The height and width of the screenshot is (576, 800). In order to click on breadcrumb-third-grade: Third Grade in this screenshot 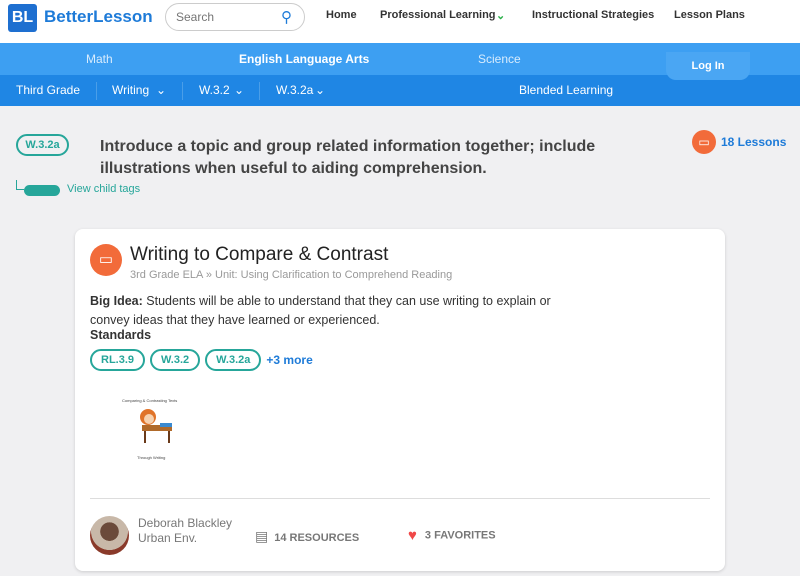, I will do `click(48, 90)`.